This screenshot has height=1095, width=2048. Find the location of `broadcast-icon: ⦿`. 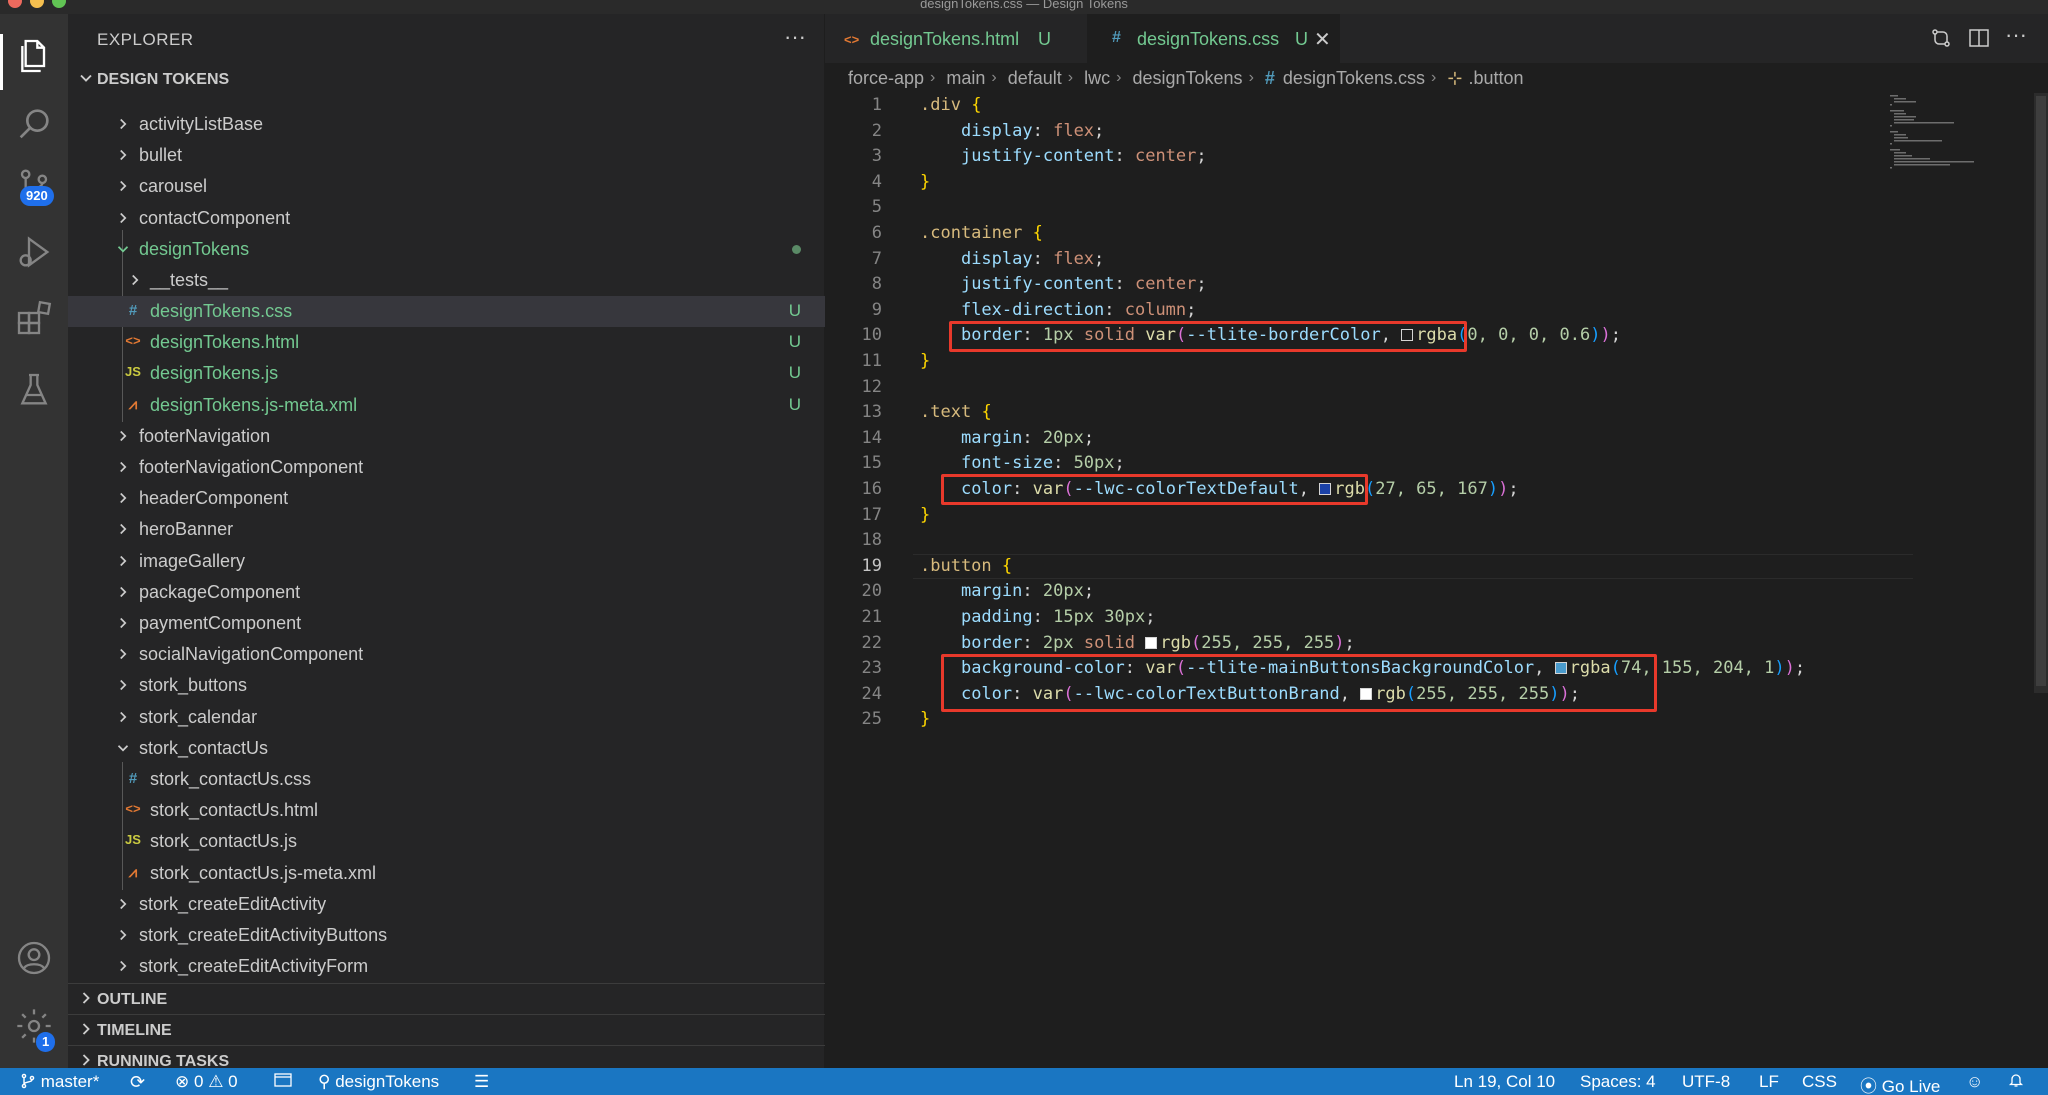

broadcast-icon: ⦿ is located at coordinates (1868, 1086).